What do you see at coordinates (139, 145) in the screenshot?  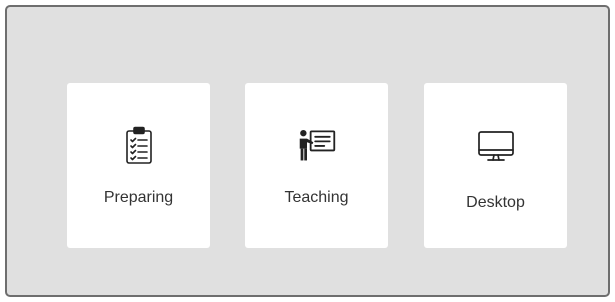 I see `clipboard-checklist-icon` at bounding box center [139, 145].